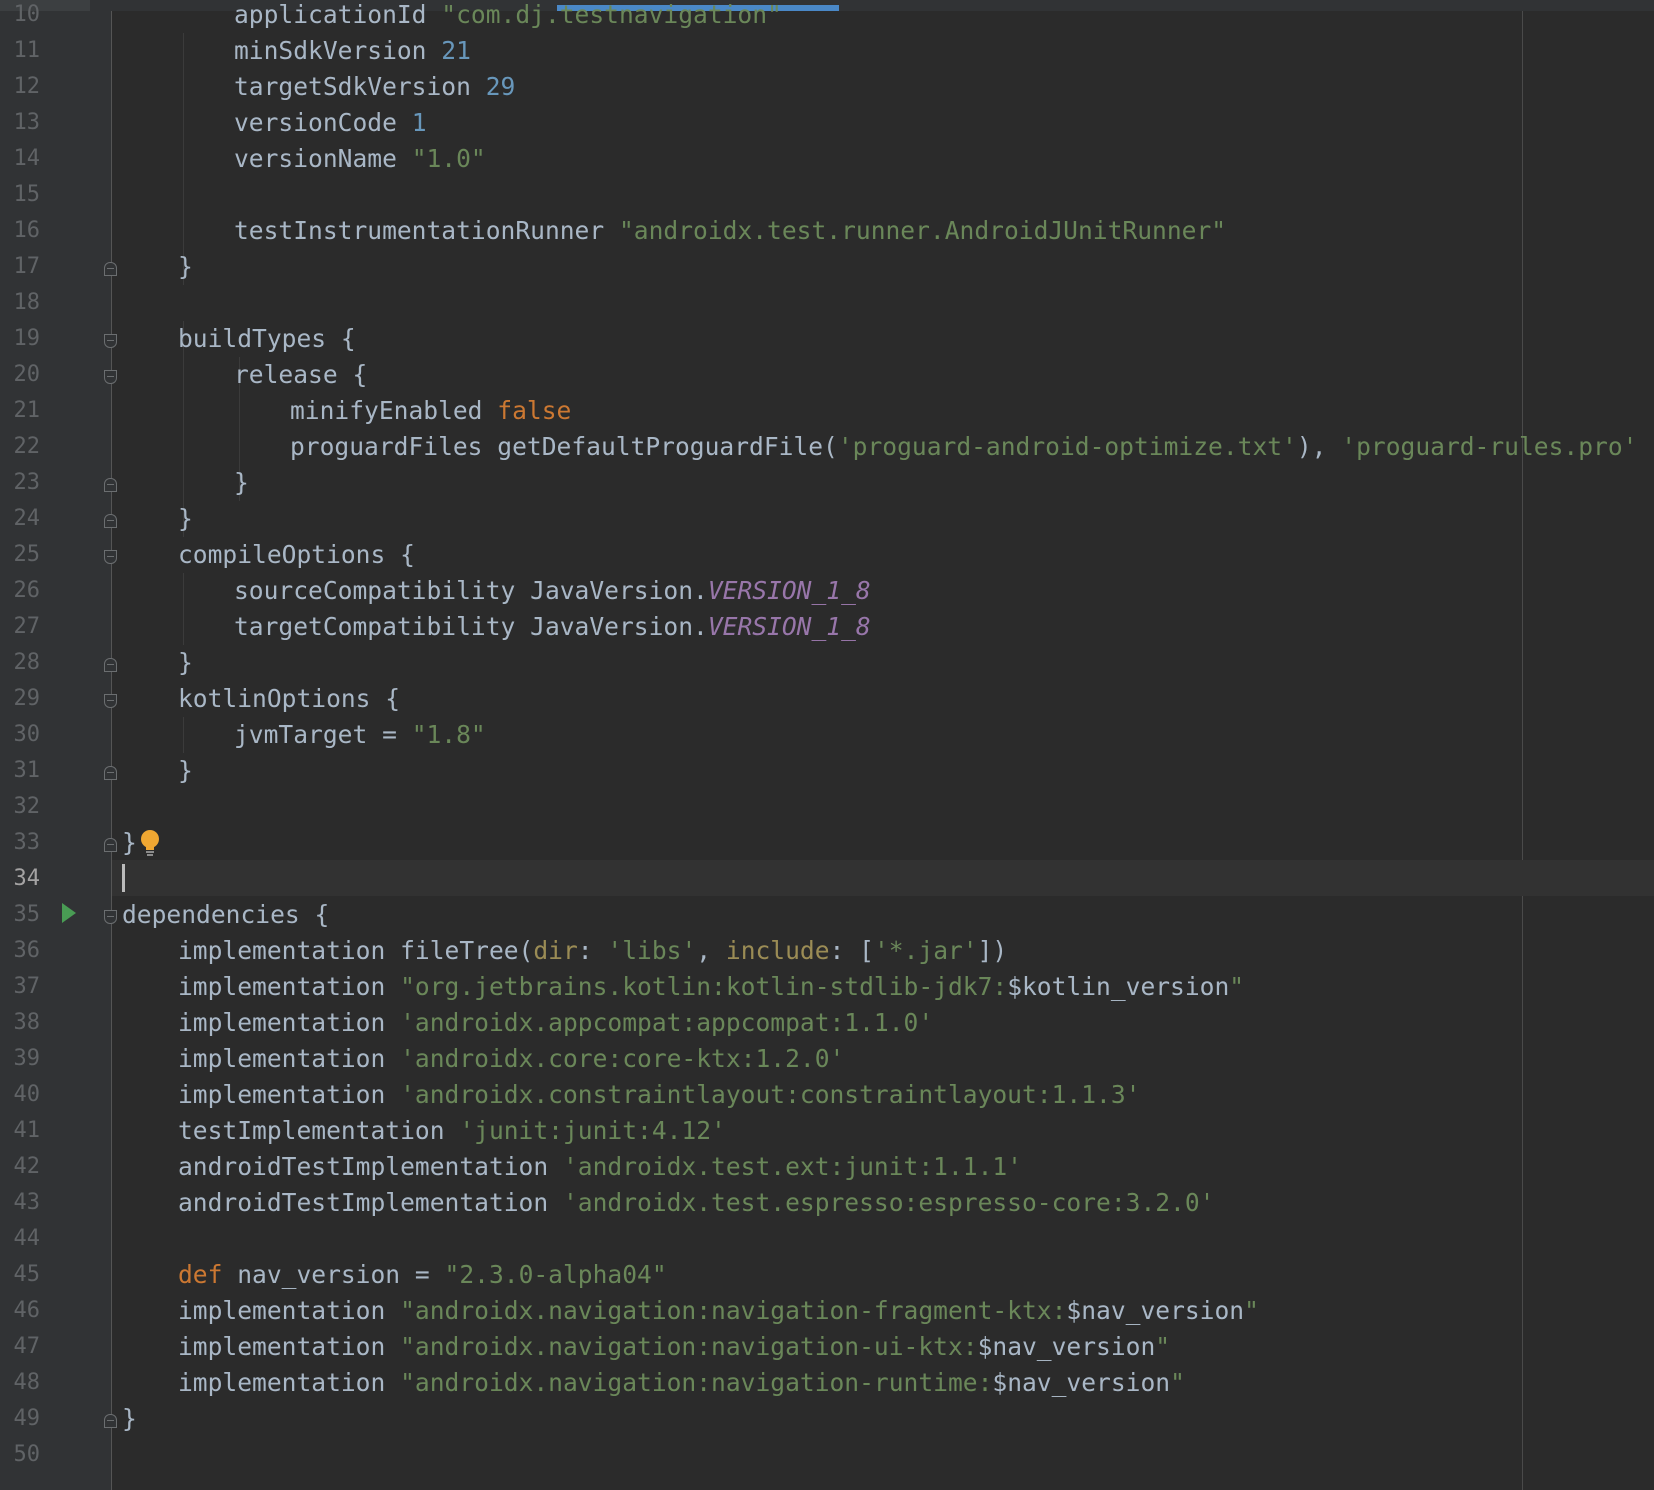 The image size is (1654, 1490). Describe the element at coordinates (827, 699) in the screenshot. I see `code-line: 29 kotlinOptions {` at that location.